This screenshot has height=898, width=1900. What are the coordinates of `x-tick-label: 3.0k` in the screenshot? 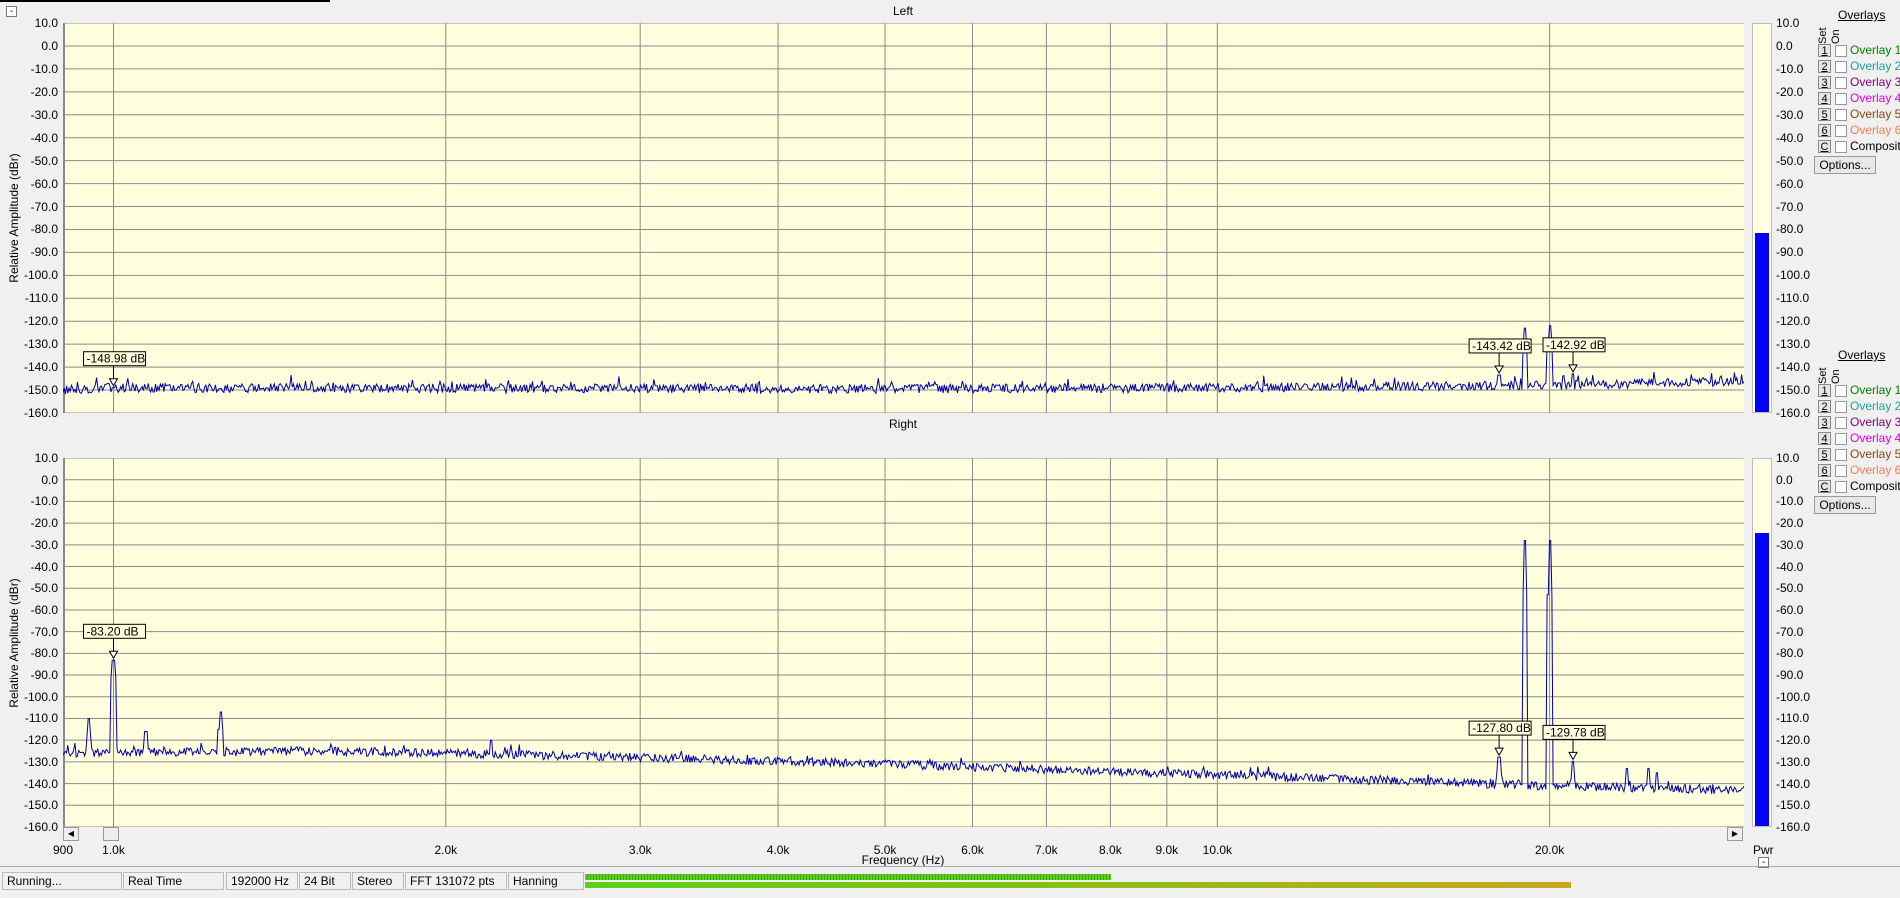 It's located at (640, 850).